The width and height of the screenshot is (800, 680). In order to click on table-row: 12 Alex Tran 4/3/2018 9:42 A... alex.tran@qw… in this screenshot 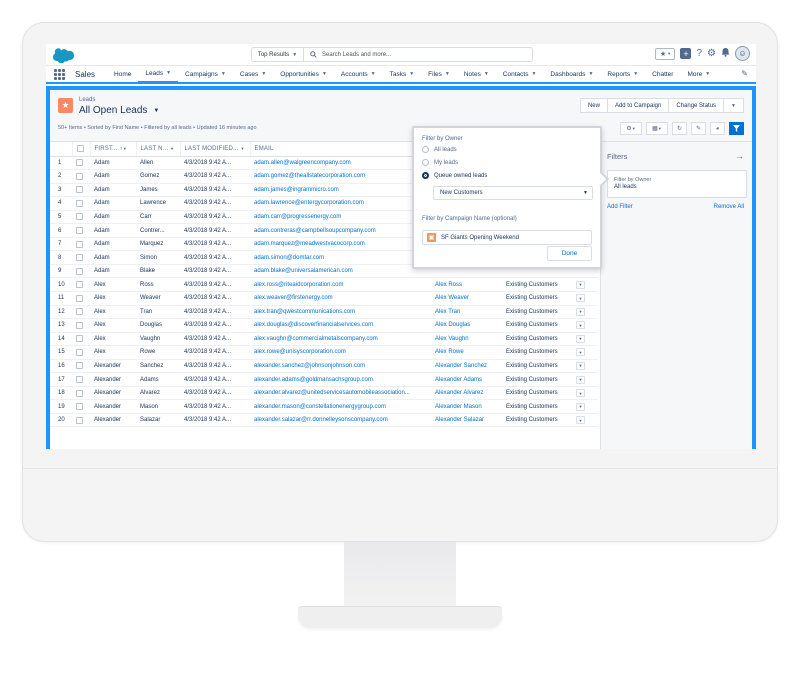, I will do `click(324, 312)`.